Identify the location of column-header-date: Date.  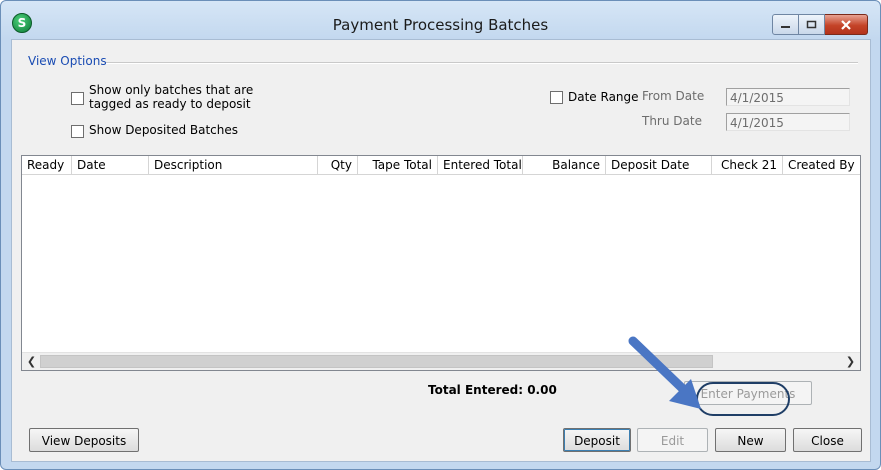
(110, 165).